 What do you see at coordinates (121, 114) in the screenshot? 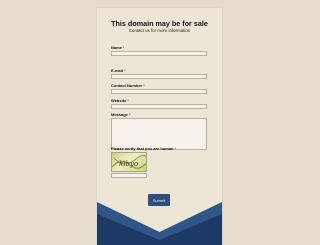
I see `message-label: Message*` at bounding box center [121, 114].